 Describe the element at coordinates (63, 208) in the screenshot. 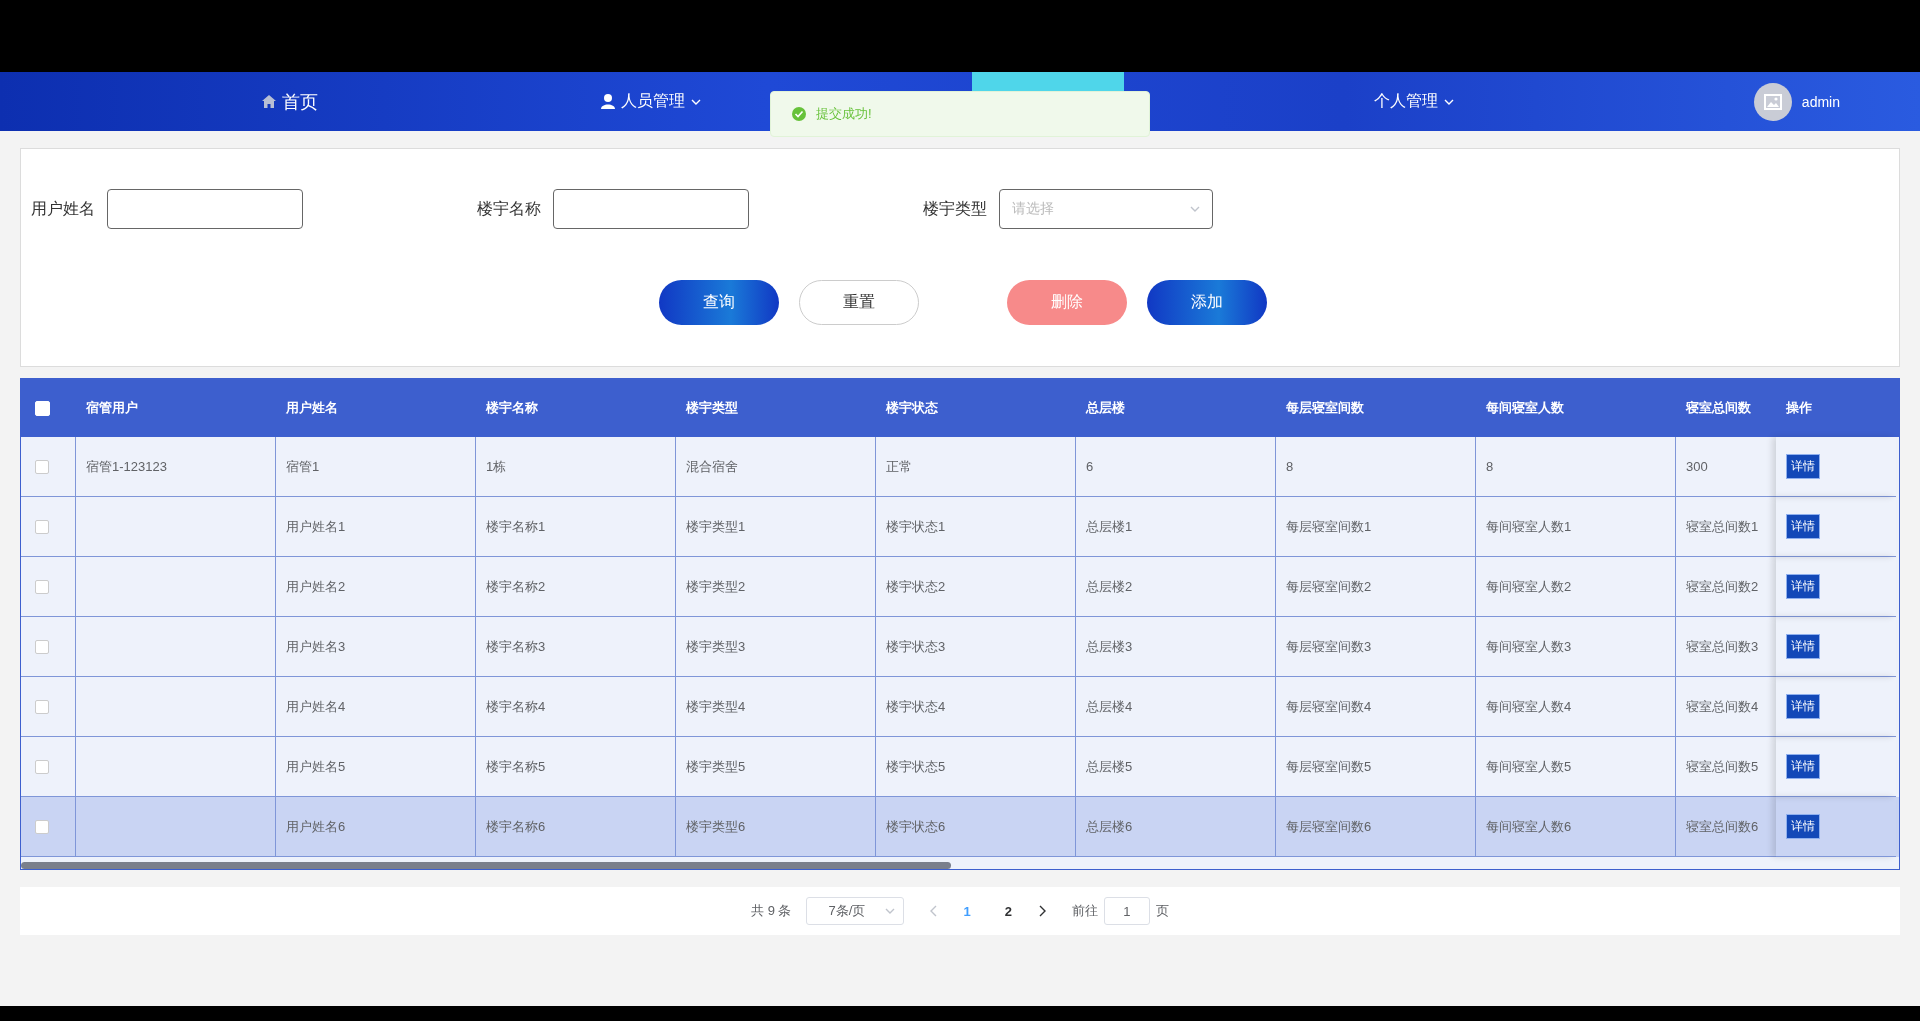

I see `field-label: 用户姓名` at that location.